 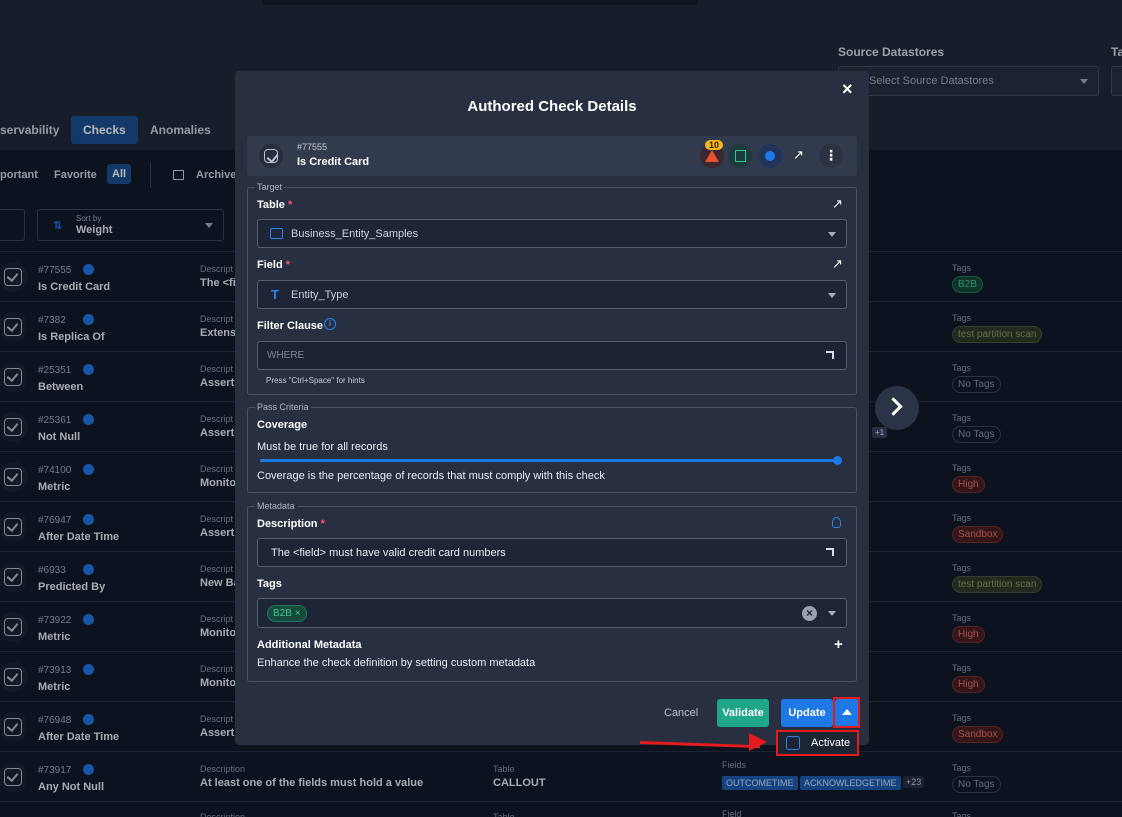 I want to click on alert-count-badge: 10, so click(x=714, y=145).